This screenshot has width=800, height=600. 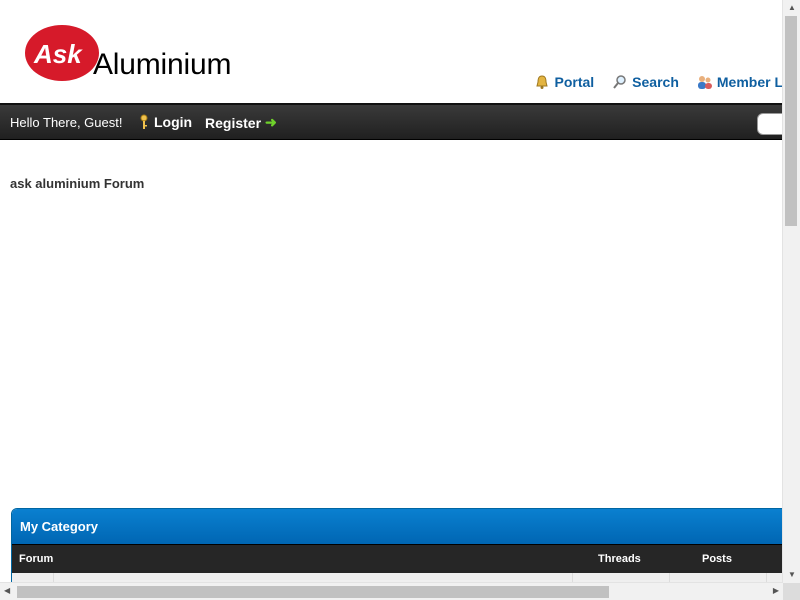 I want to click on arrow-right-icon: ➜, so click(x=271, y=122).